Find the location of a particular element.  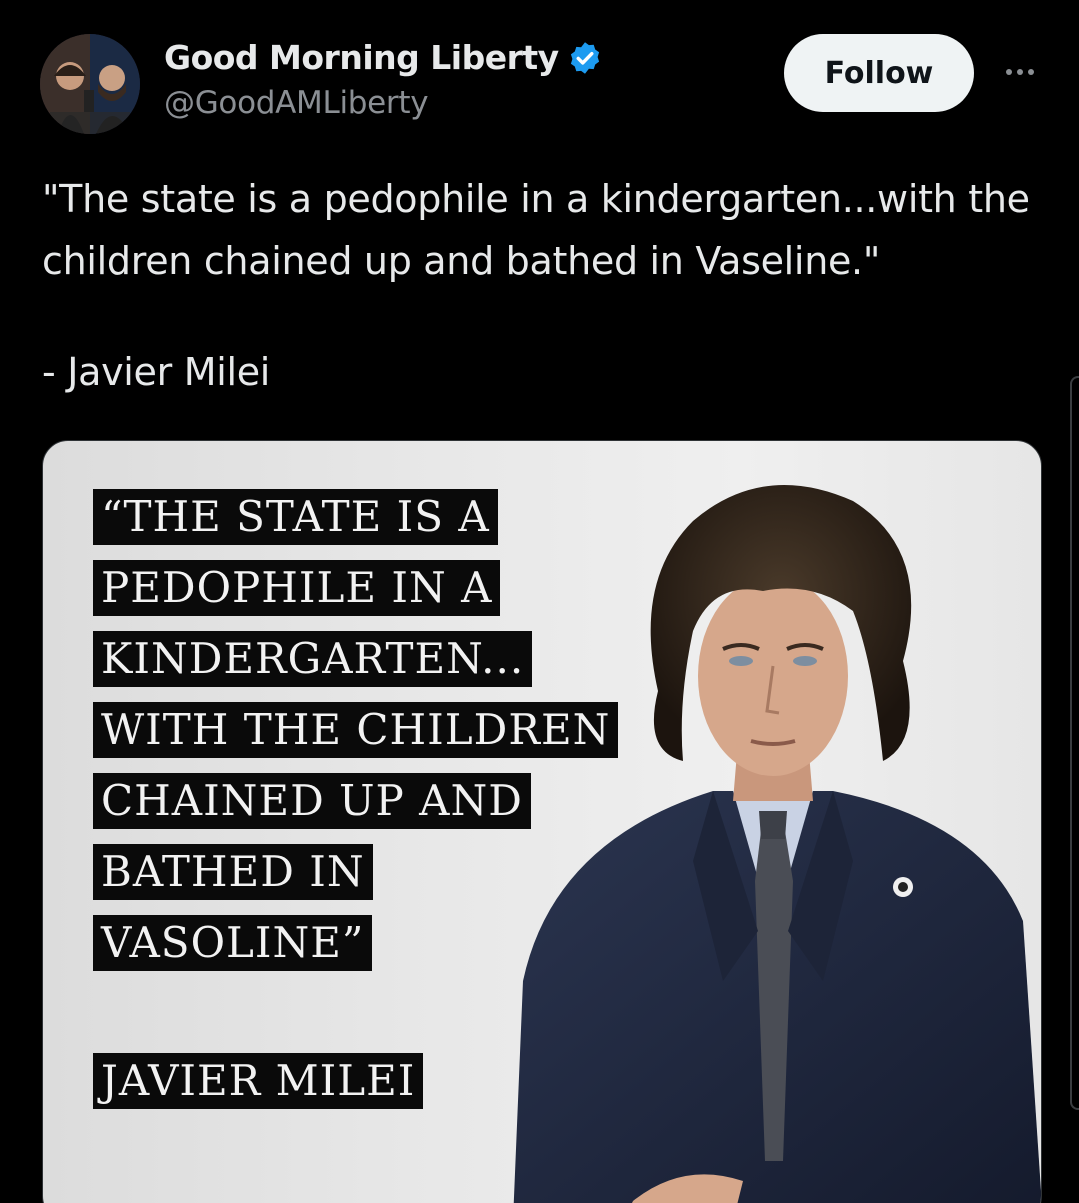

author-avatar is located at coordinates (90, 84).